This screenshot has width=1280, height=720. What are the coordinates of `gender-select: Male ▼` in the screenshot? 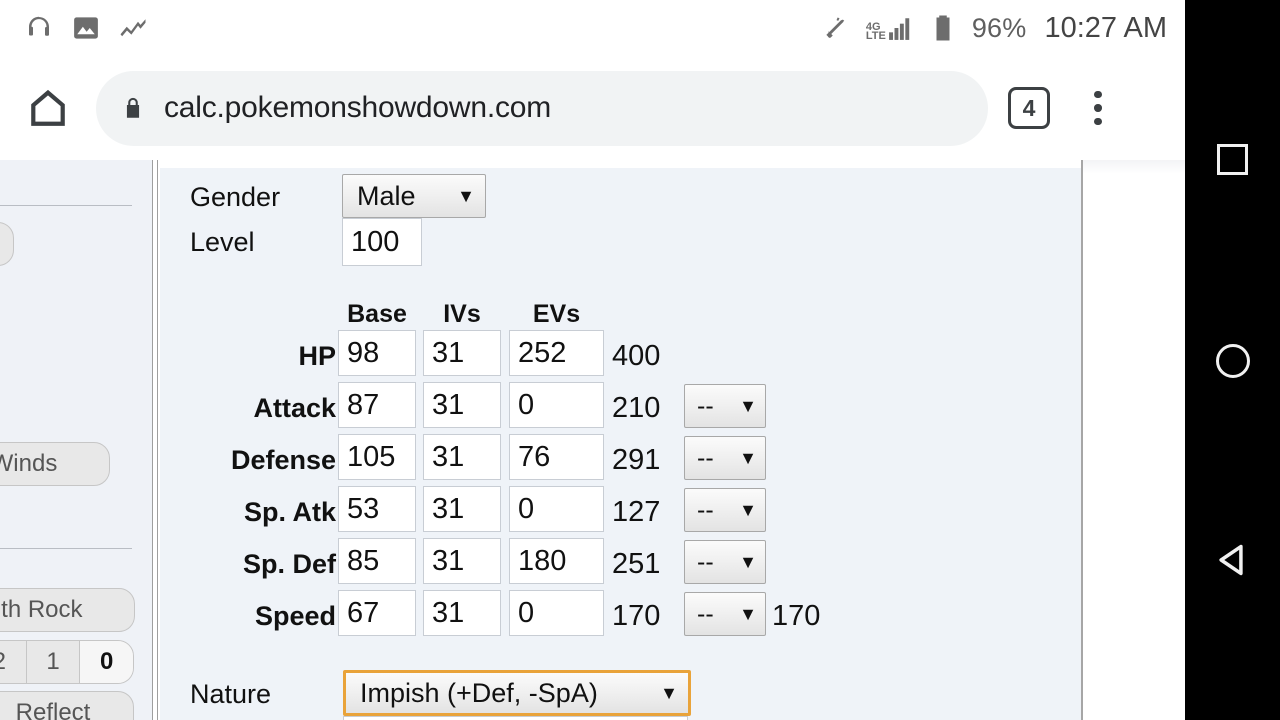 It's located at (414, 196).